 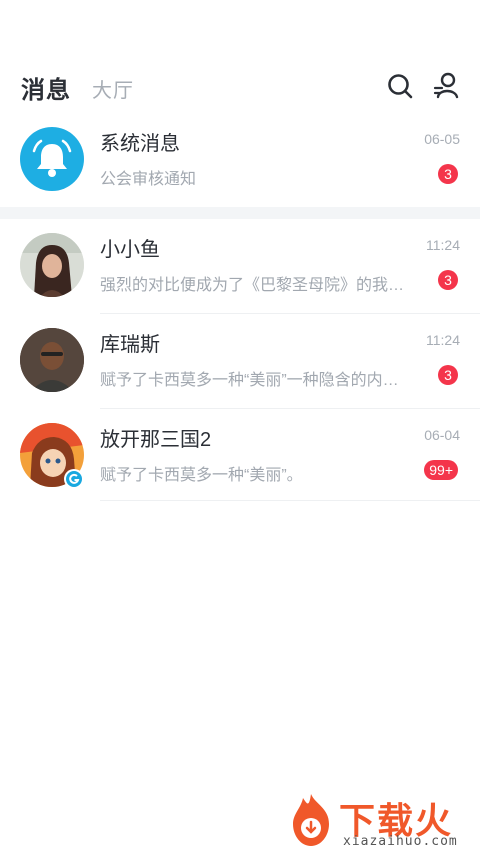 I want to click on list-item-time: 06-04, so click(x=442, y=435).